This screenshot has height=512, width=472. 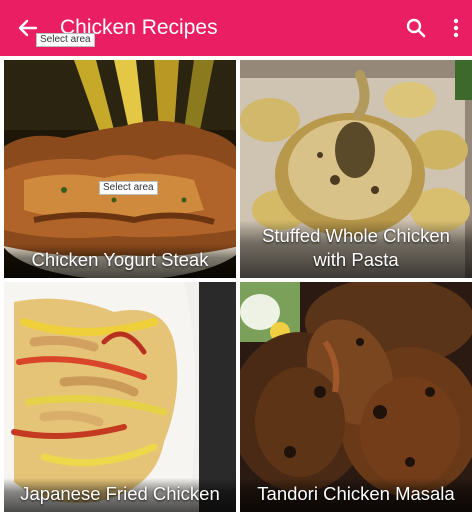 What do you see at coordinates (356, 495) in the screenshot?
I see `recipe-title: Tandori Chicken Masala` at bounding box center [356, 495].